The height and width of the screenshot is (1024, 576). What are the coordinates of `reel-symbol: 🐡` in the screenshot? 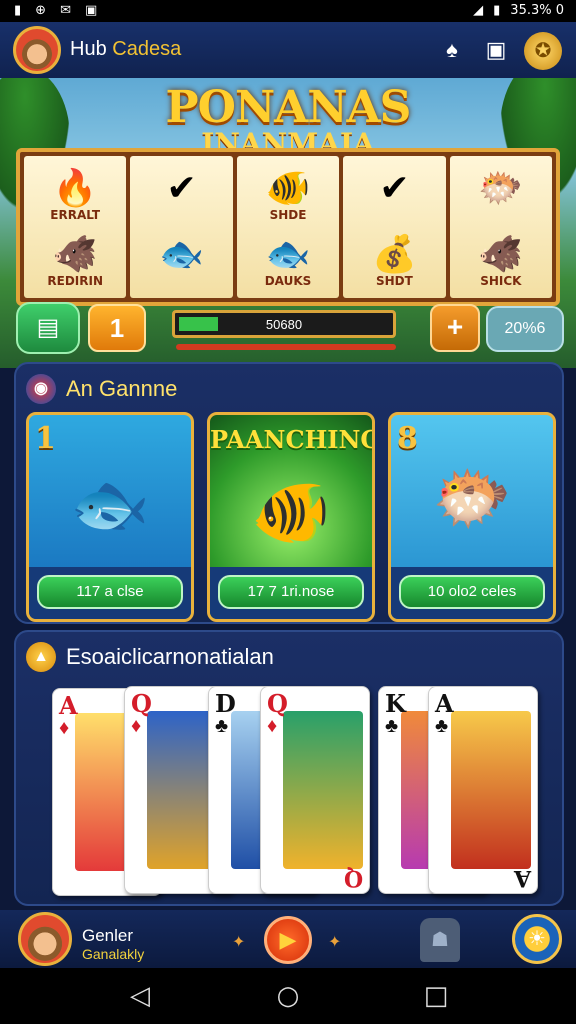 It's located at (501, 188).